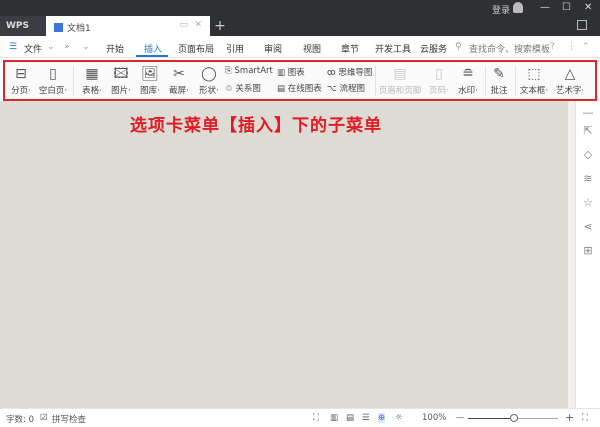  What do you see at coordinates (400, 74) in the screenshot?
I see `header-footer-icon: ▤` at bounding box center [400, 74].